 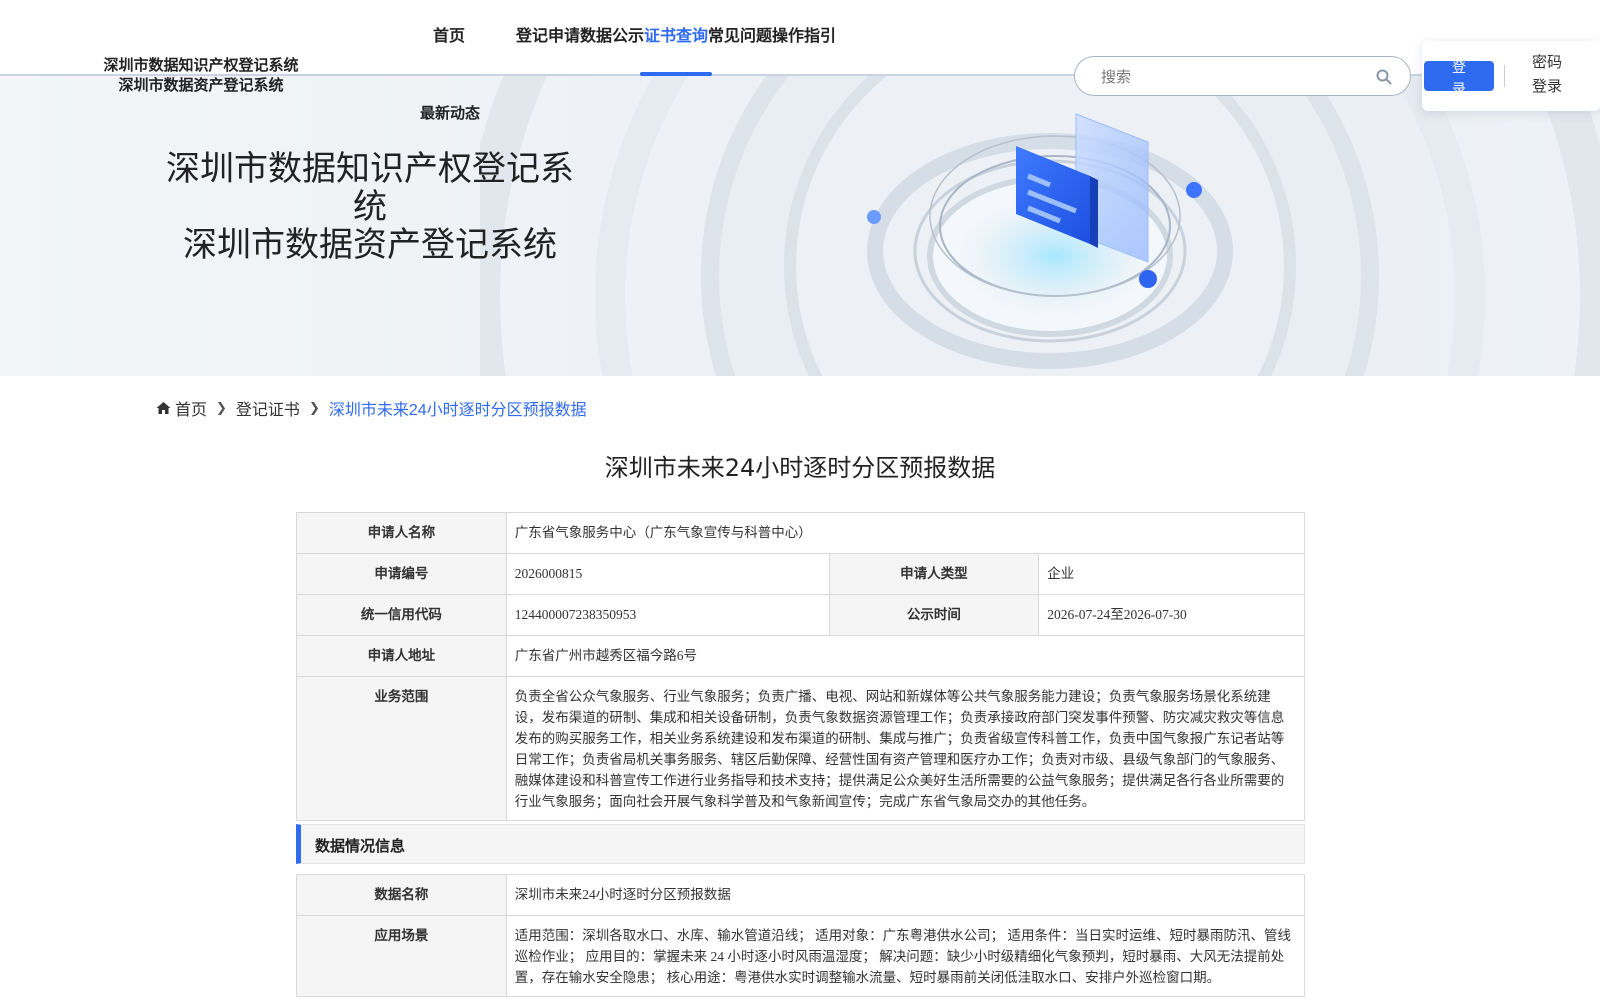 I want to click on application-scenario-label: 应用场景, so click(x=401, y=956).